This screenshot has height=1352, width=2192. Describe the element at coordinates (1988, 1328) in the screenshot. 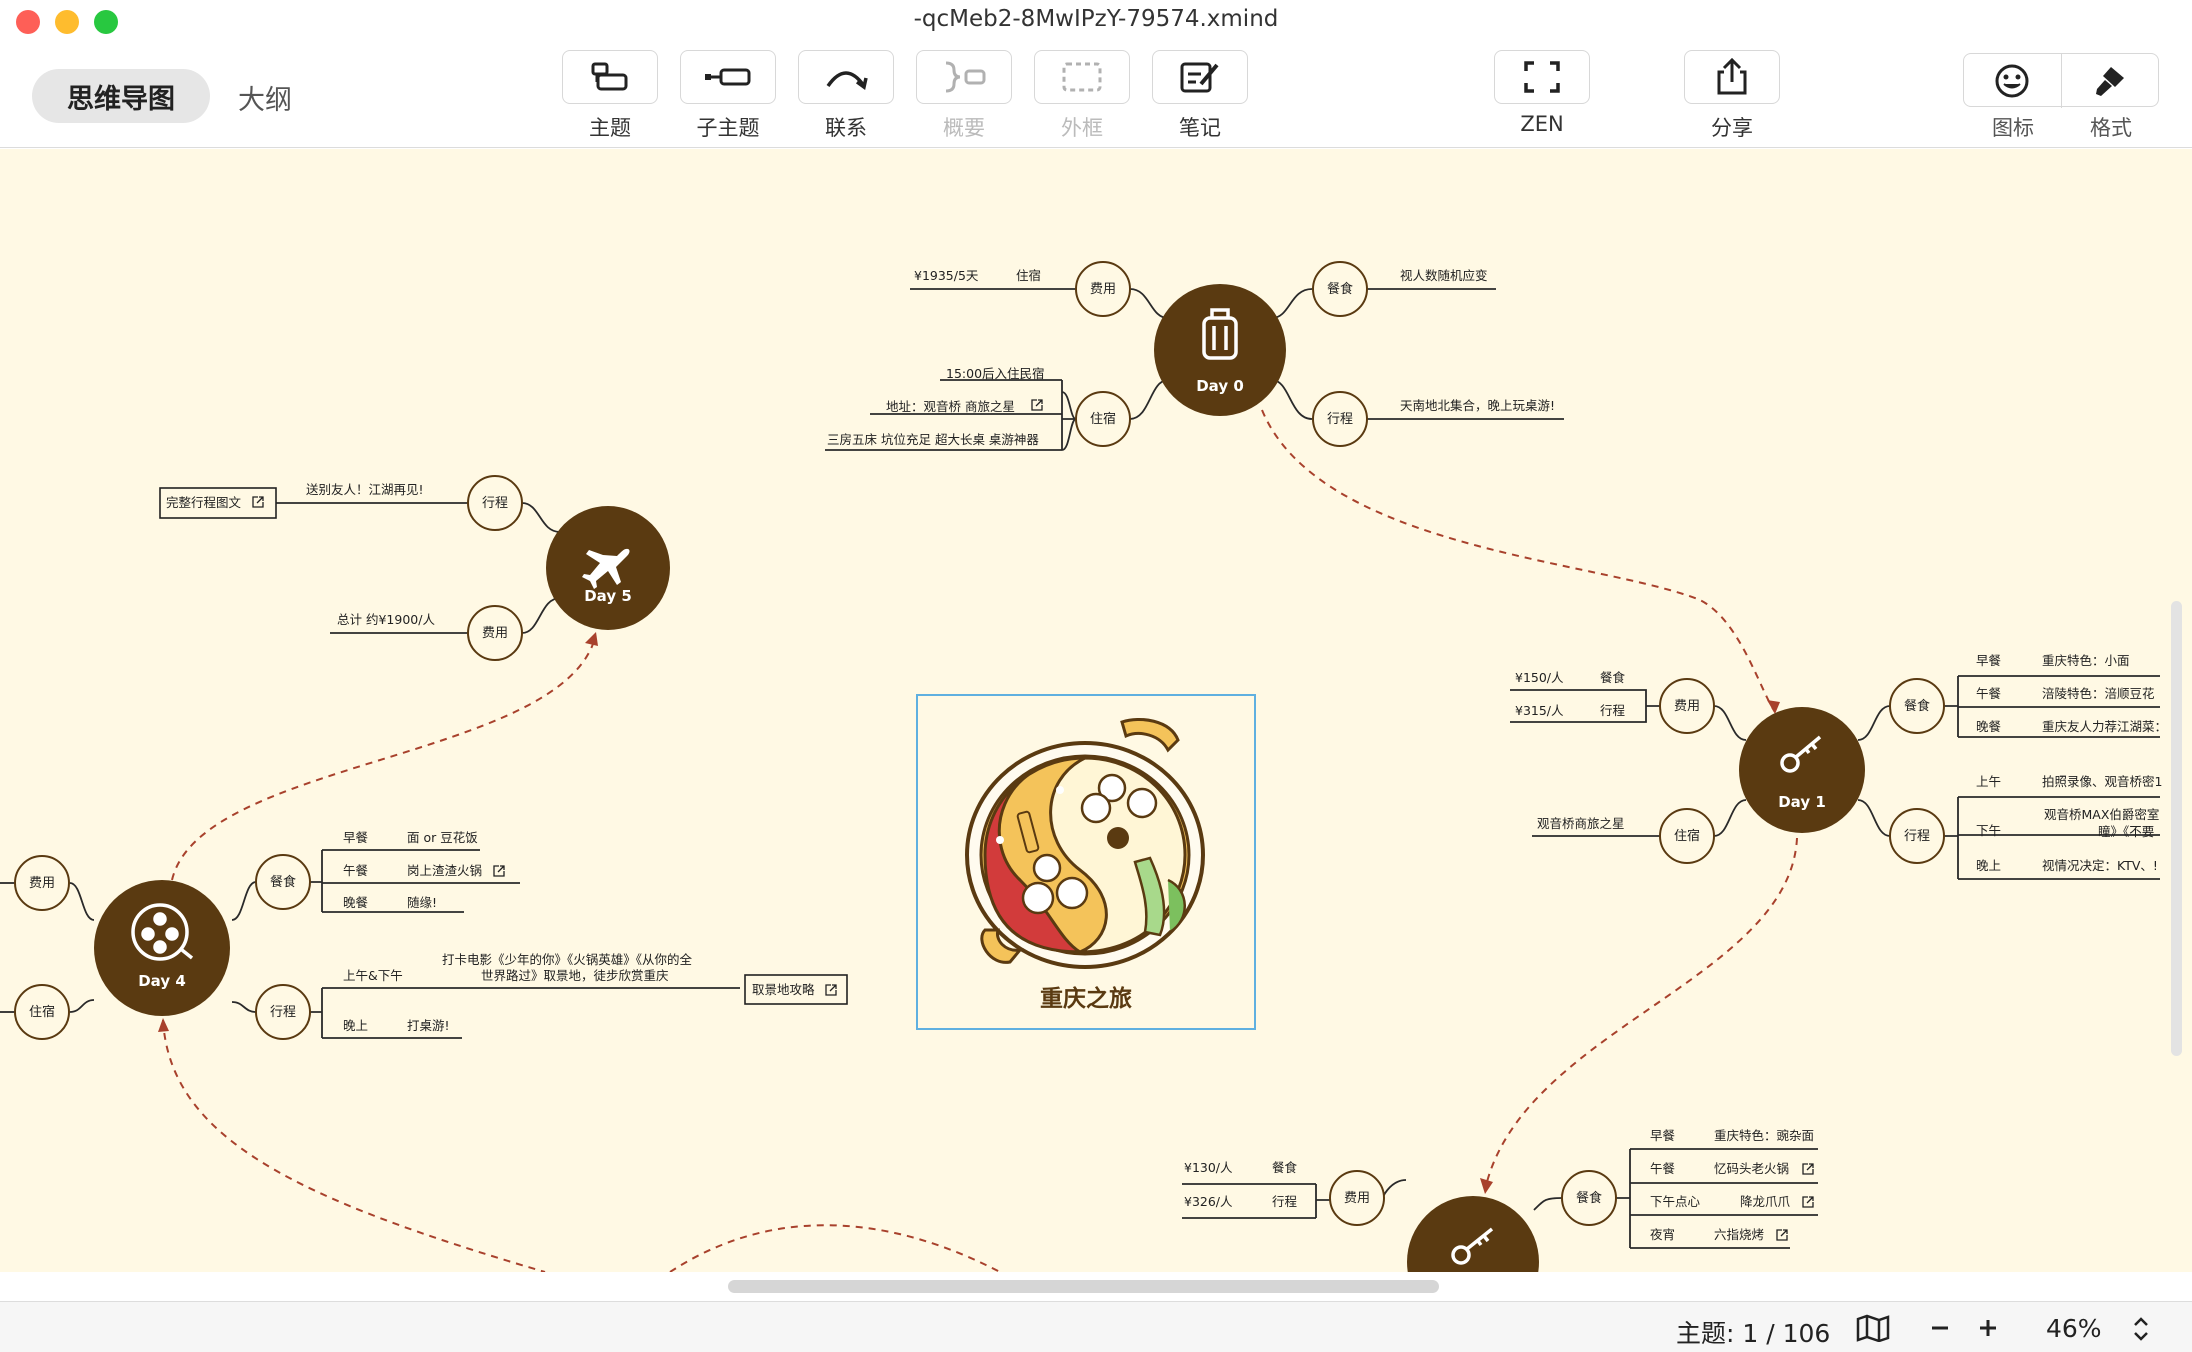

I see `zoom-in-icon` at that location.